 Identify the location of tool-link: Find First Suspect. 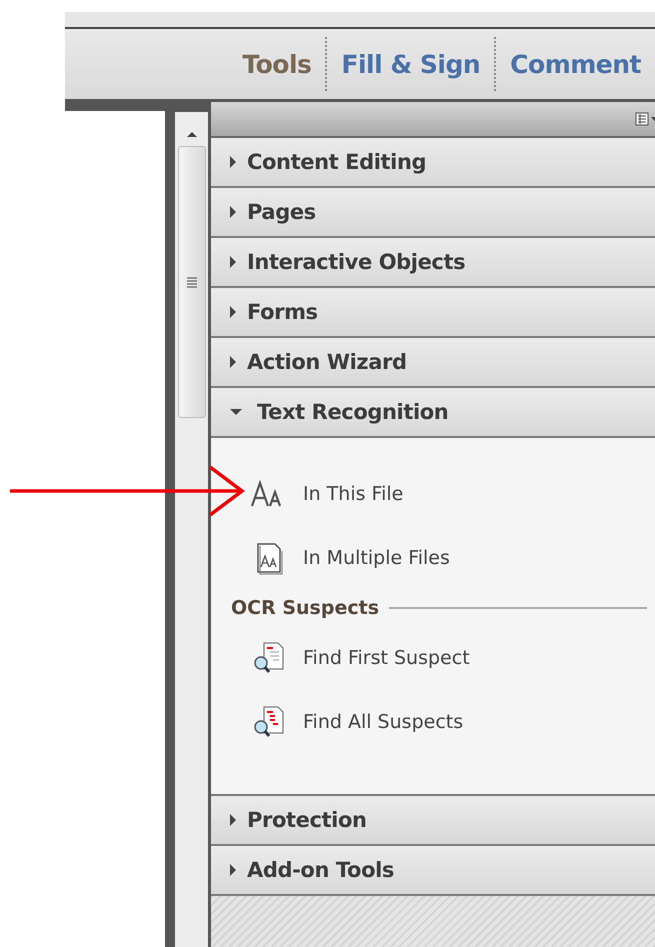
(386, 658).